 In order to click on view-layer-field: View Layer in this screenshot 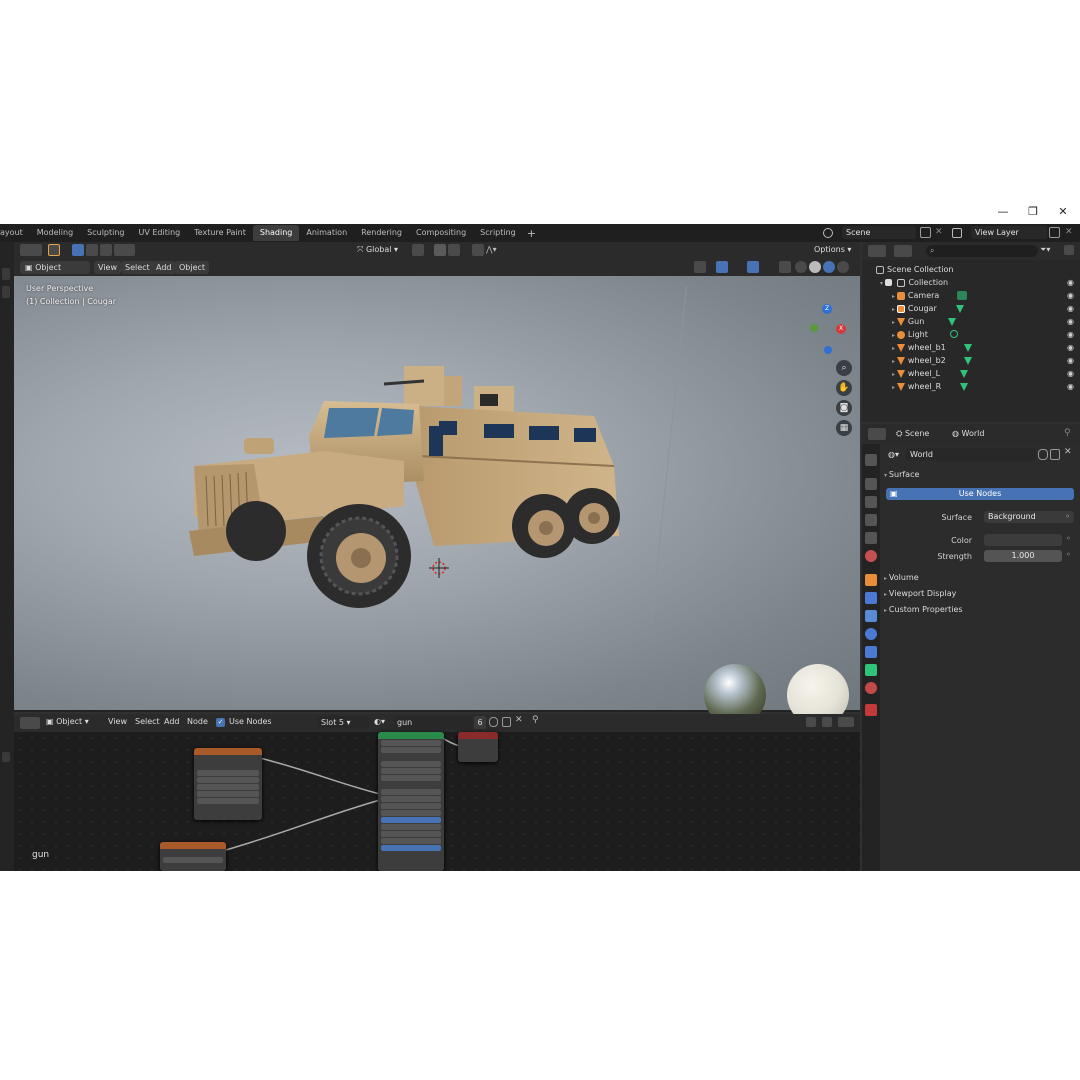, I will do `click(1009, 232)`.